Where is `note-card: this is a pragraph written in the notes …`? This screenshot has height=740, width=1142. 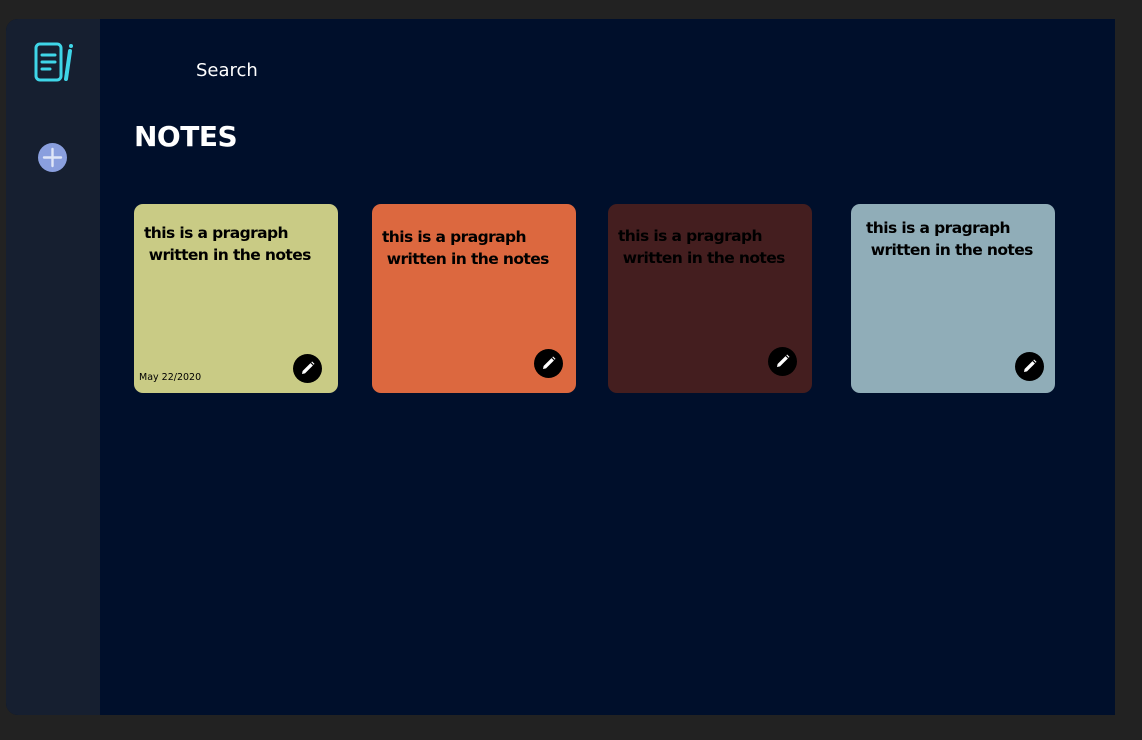
note-card: this is a pragraph written in the notes … is located at coordinates (236, 298).